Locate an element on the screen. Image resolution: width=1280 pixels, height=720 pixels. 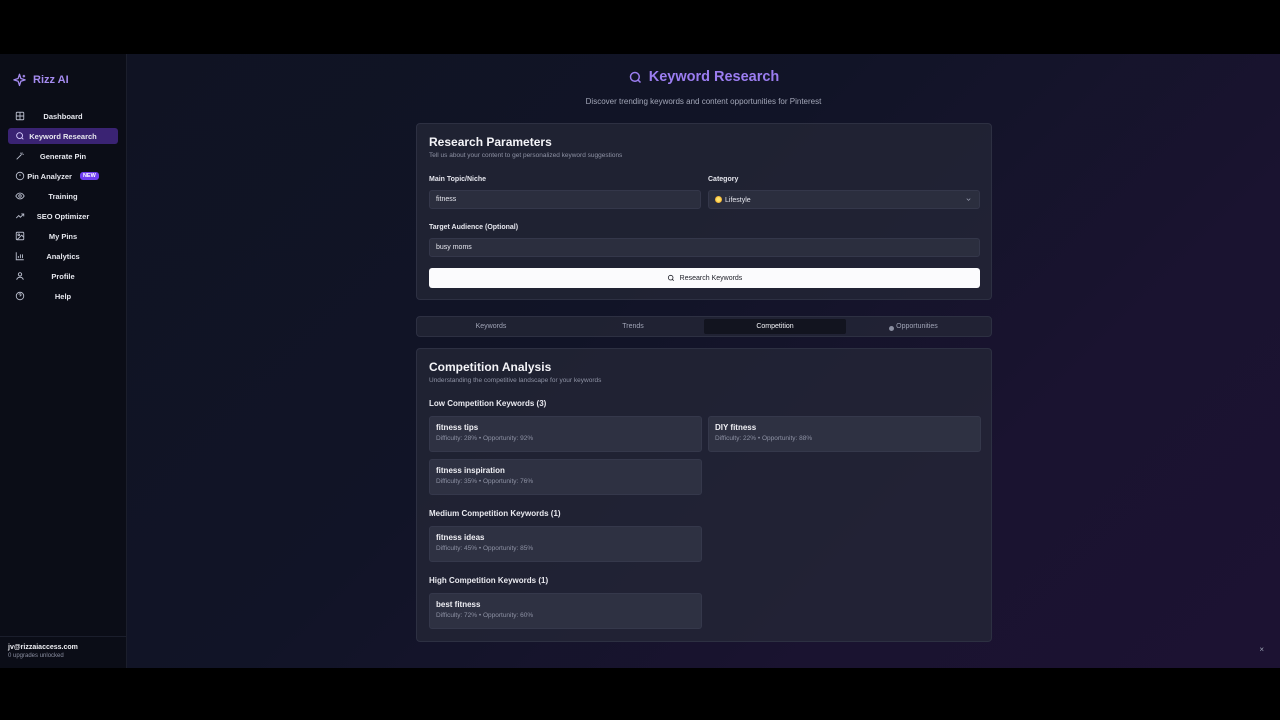
sidebar-item-profile: Profile is located at coordinates (63, 276).